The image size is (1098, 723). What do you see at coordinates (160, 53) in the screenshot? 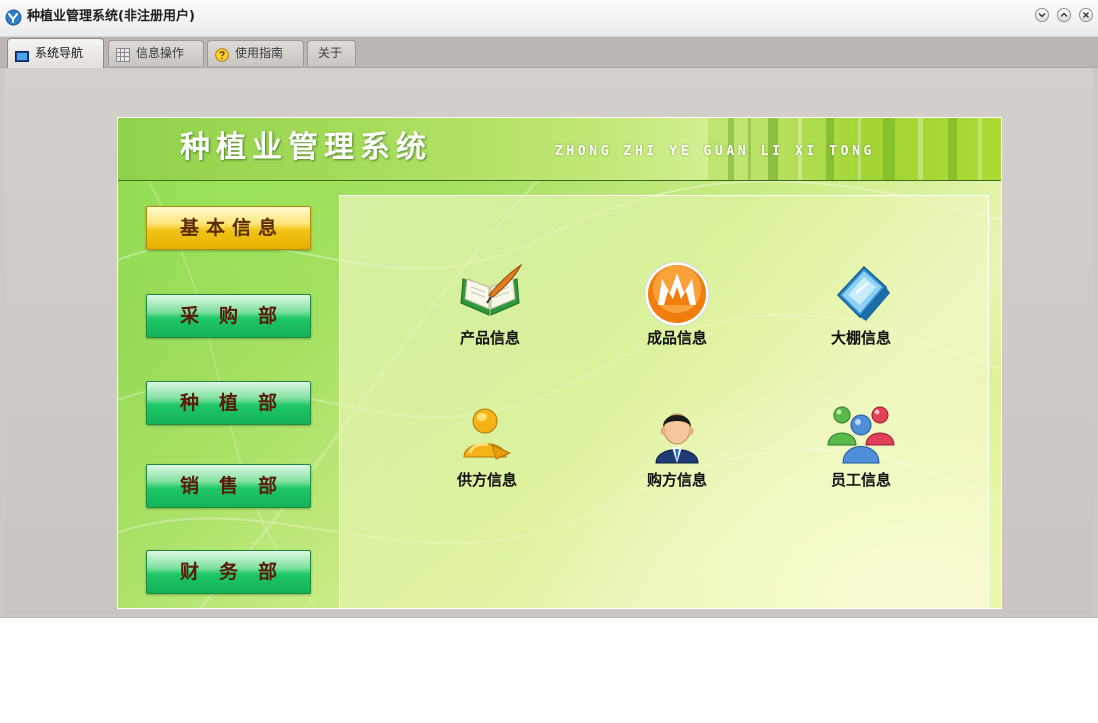
I see `tab-label: 信息操作` at bounding box center [160, 53].